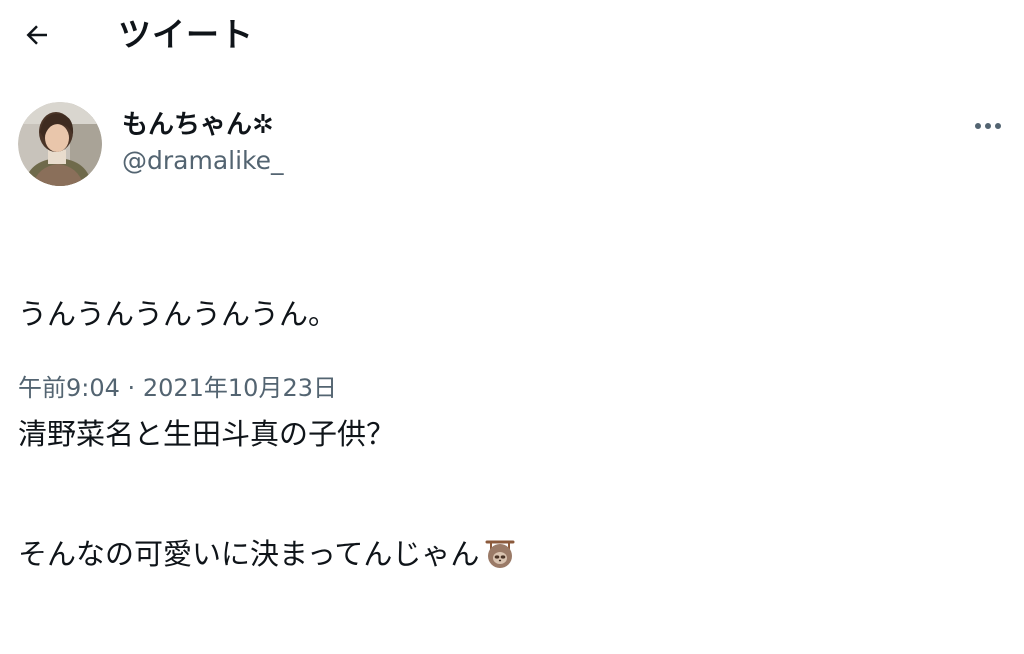 This screenshot has width=1024, height=654. Describe the element at coordinates (512, 36) in the screenshot. I see `page-header: ツイート` at that location.